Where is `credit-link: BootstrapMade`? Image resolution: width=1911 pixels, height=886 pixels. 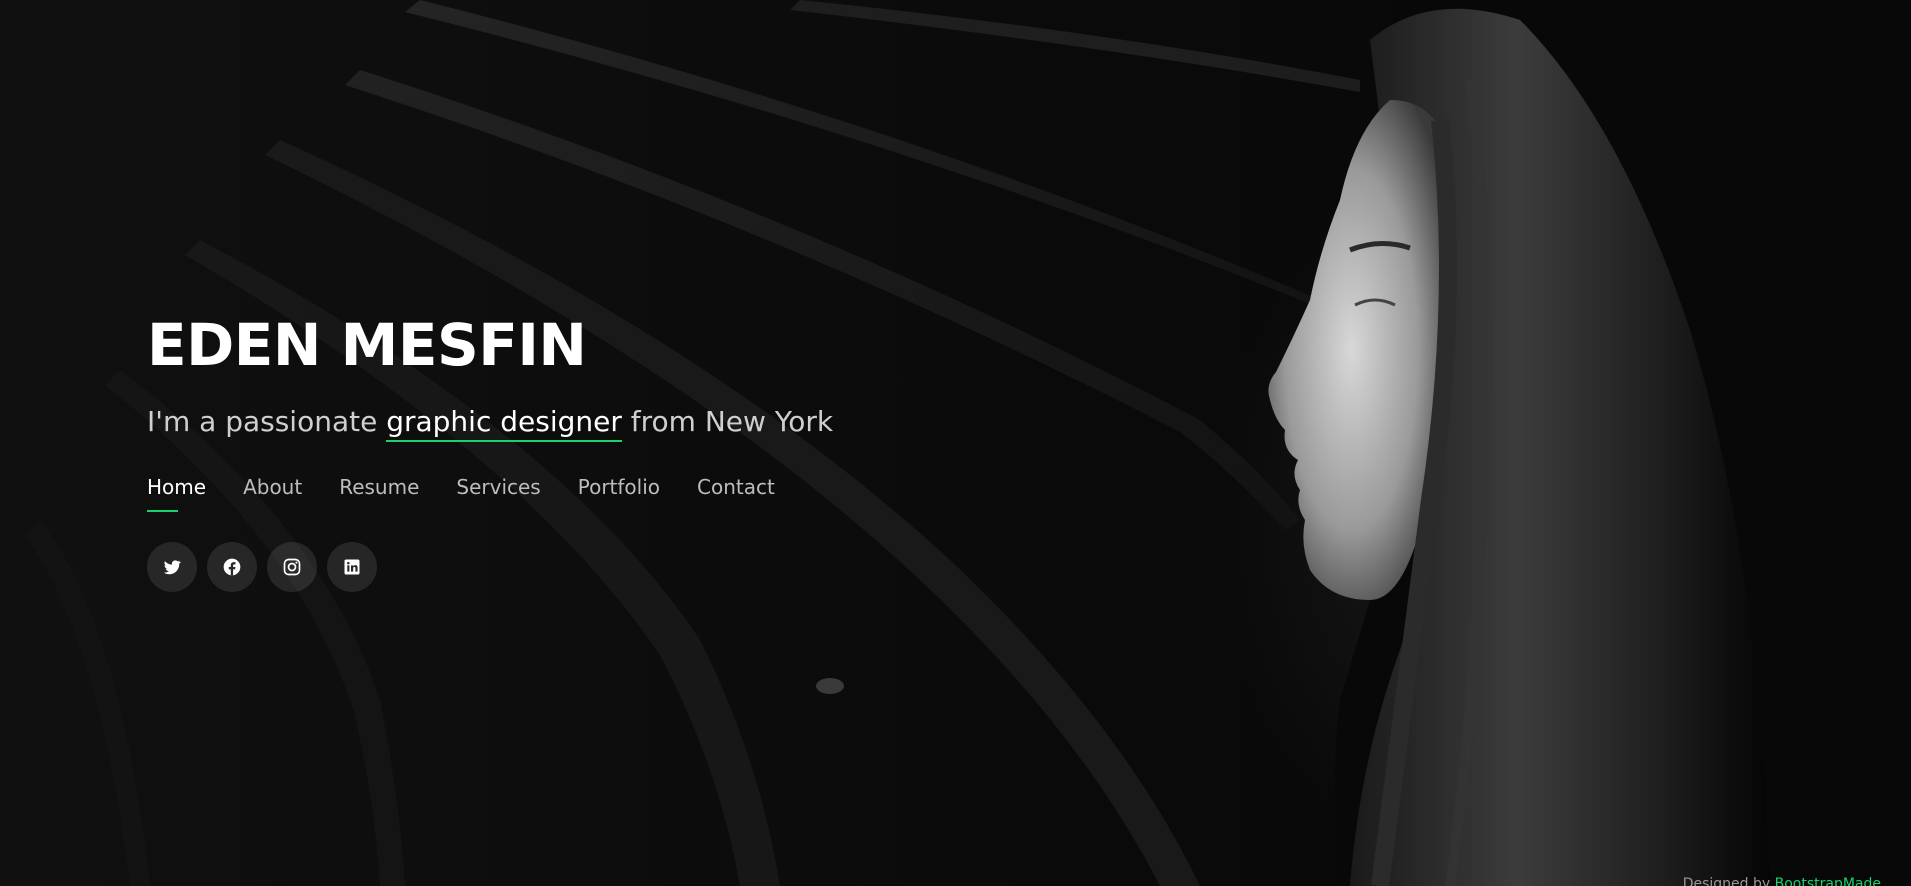
credit-link: BootstrapMade is located at coordinates (1828, 881).